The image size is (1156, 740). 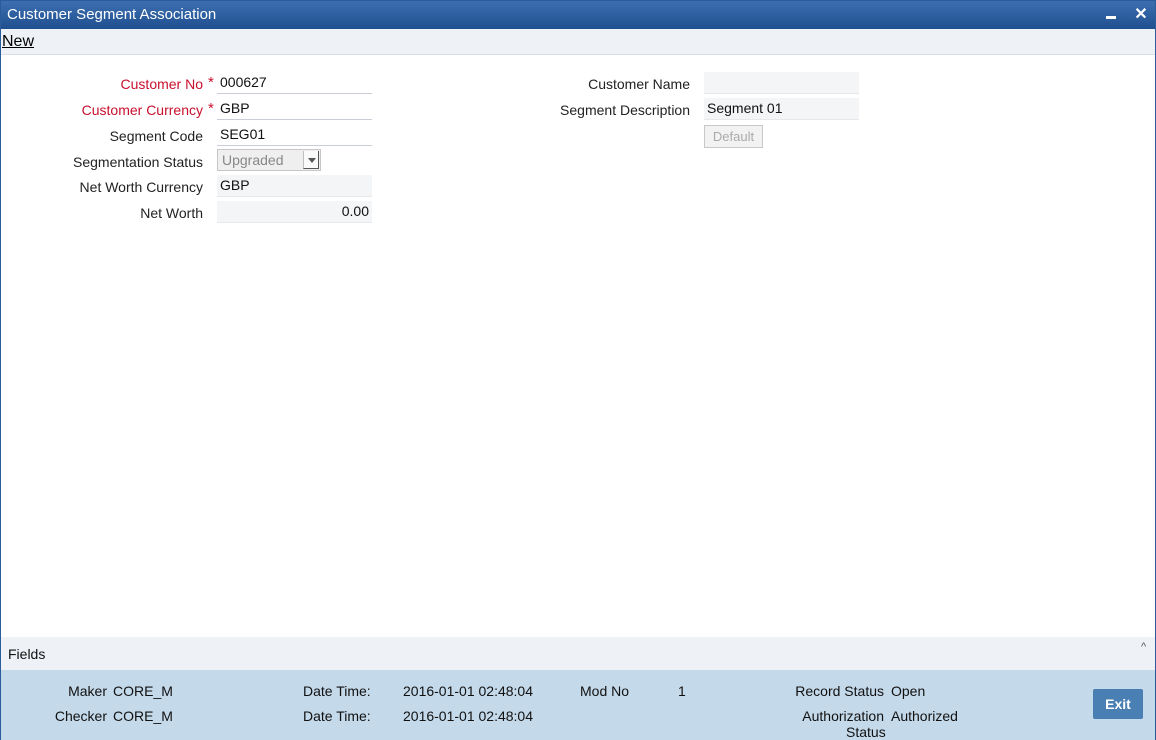 I want to click on segment-code-label: Segment Code, so click(x=156, y=136).